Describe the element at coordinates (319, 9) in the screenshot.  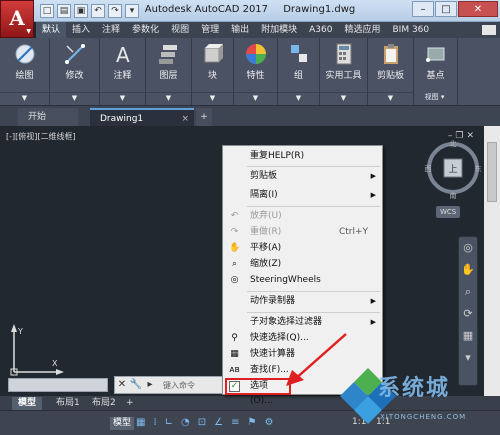
I see `file-name: Drawing1.dwg` at that location.